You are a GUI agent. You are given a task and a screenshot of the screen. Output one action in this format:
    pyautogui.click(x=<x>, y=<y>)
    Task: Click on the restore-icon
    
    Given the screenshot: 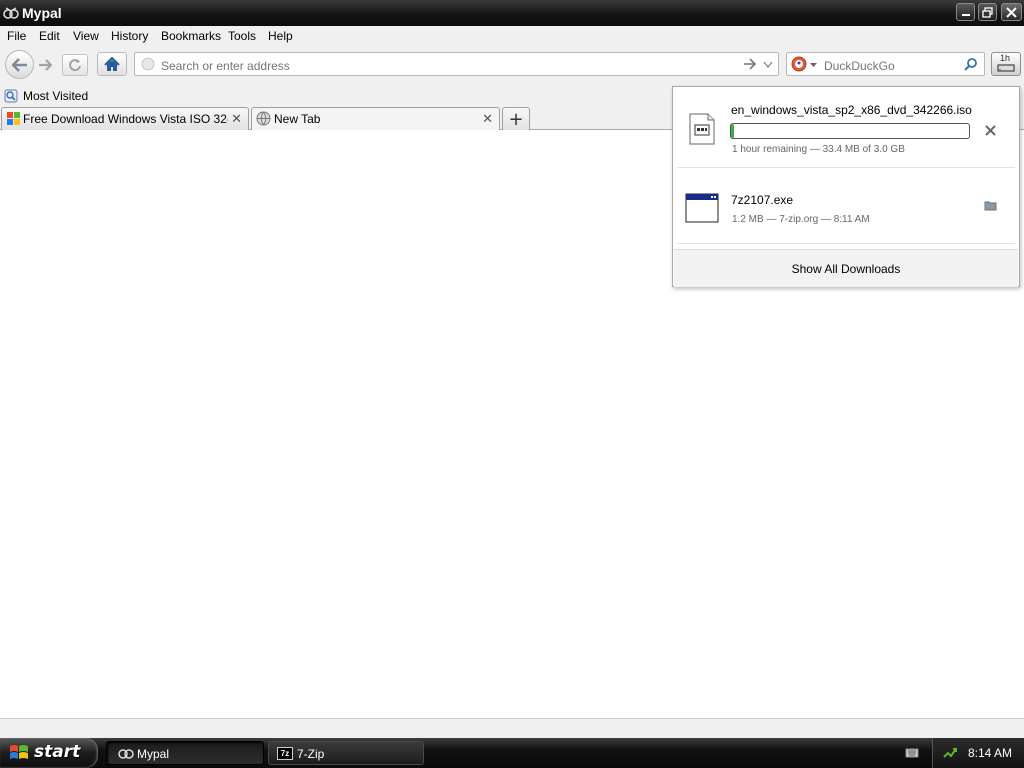 What is the action you would take?
    pyautogui.click(x=987, y=12)
    